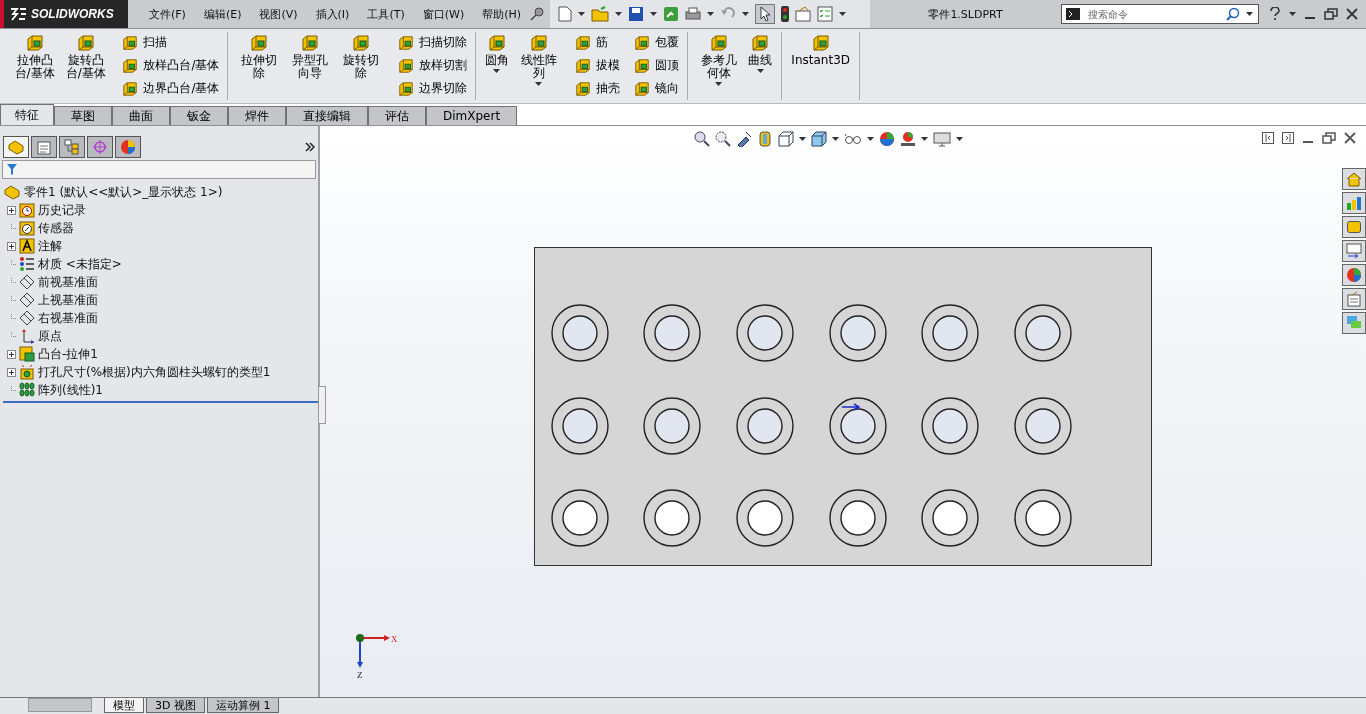 Image resolution: width=1366 pixels, height=714 pixels. I want to click on ribbon-button: 放样切割, so click(432, 65).